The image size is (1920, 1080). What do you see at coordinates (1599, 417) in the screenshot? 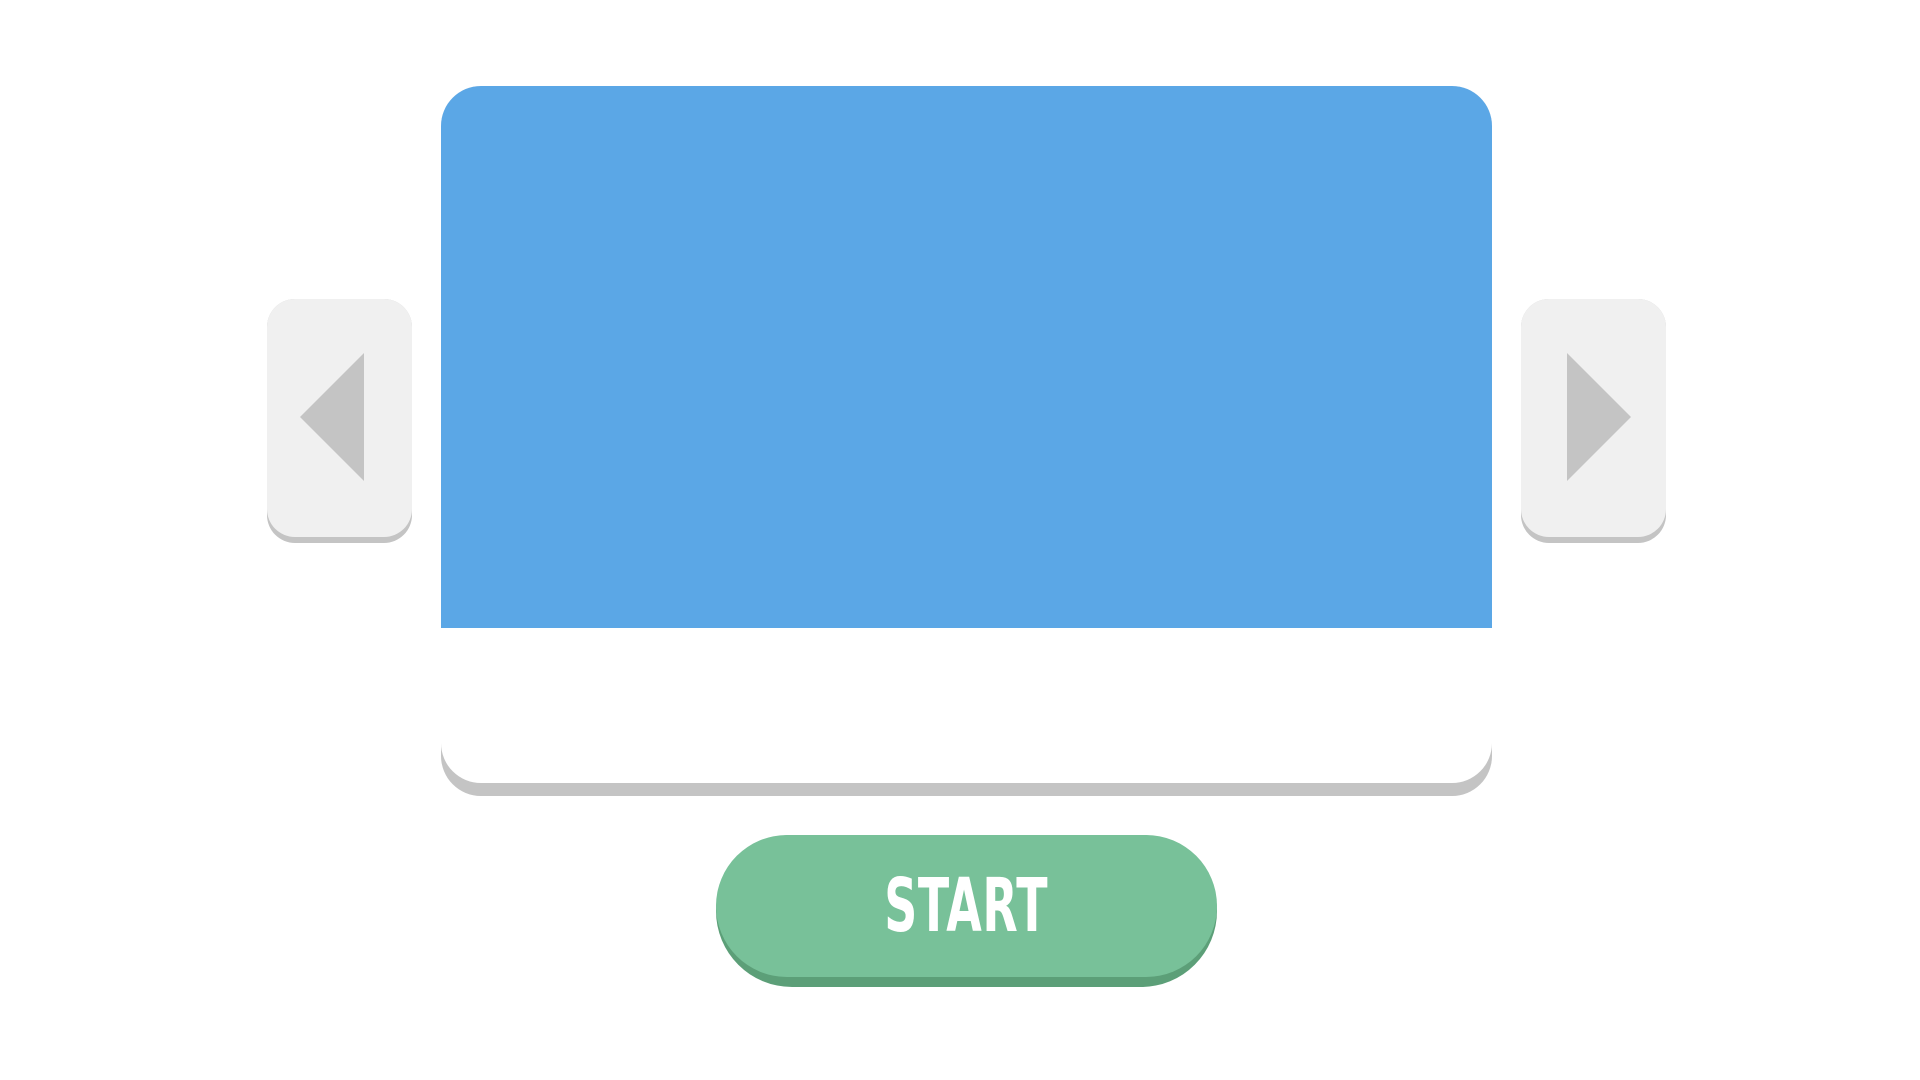
I see `triangle-right-icon` at bounding box center [1599, 417].